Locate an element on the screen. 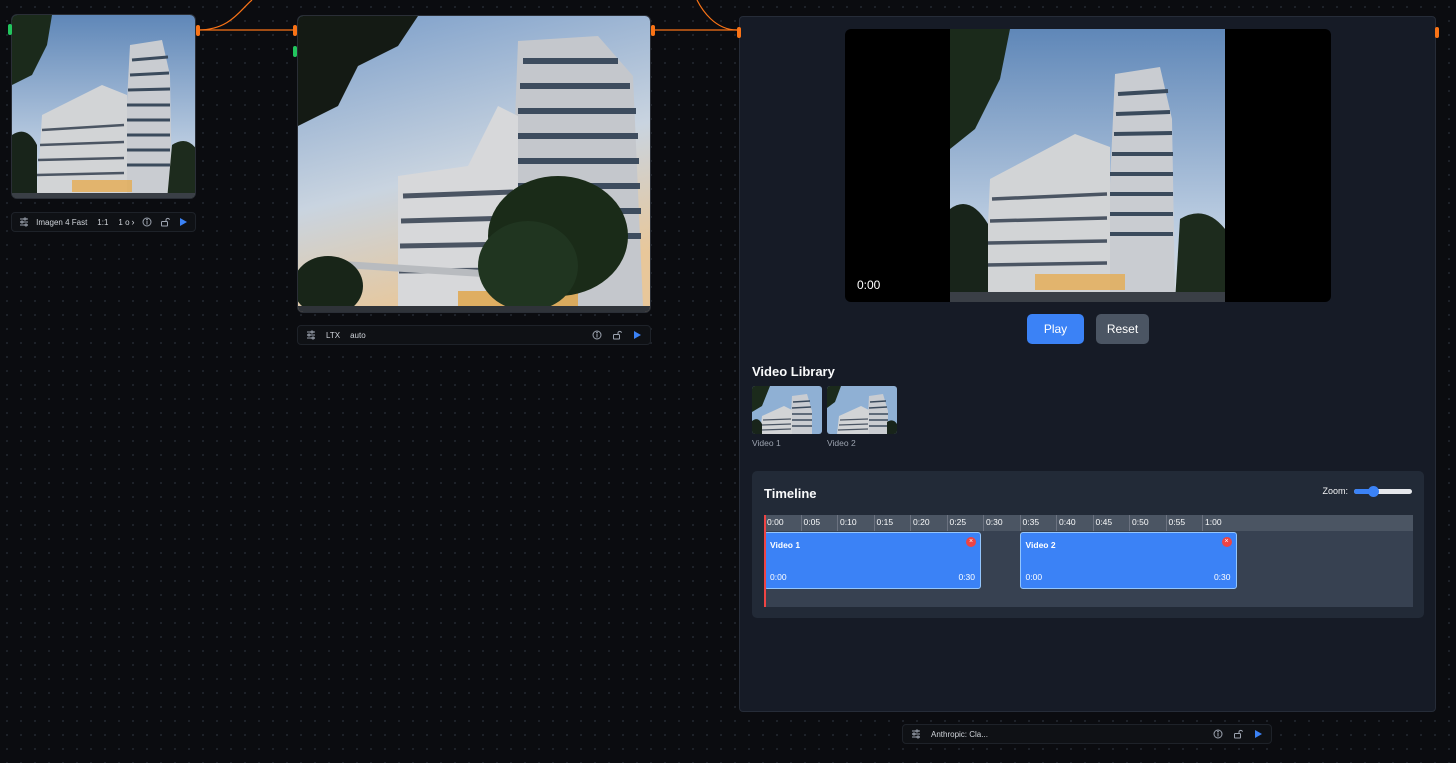  node1-input-port is located at coordinates (10, 29).